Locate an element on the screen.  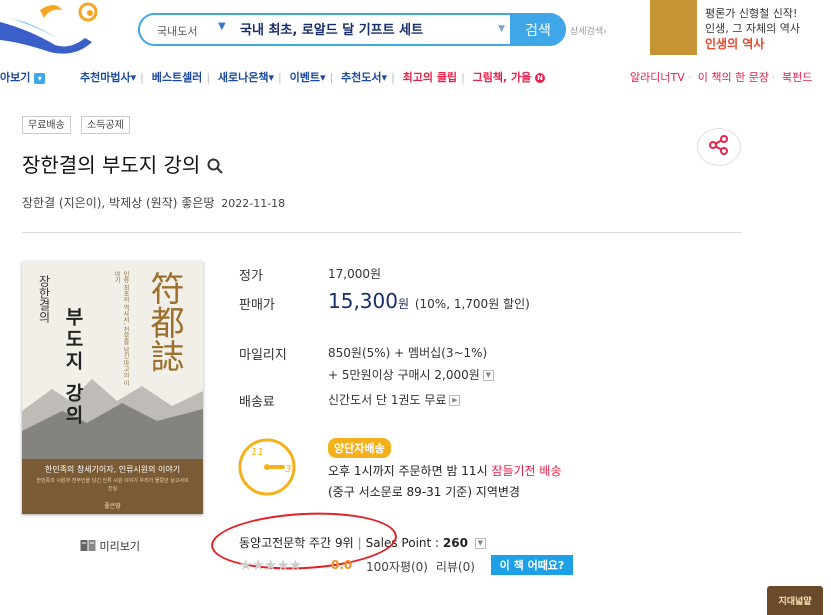
reviews-links: 100자평(0) 리뷰(0) is located at coordinates (420, 566).